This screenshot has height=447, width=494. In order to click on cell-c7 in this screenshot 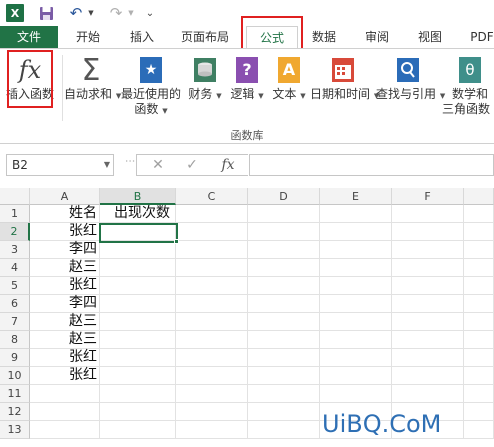, I will do `click(212, 322)`.